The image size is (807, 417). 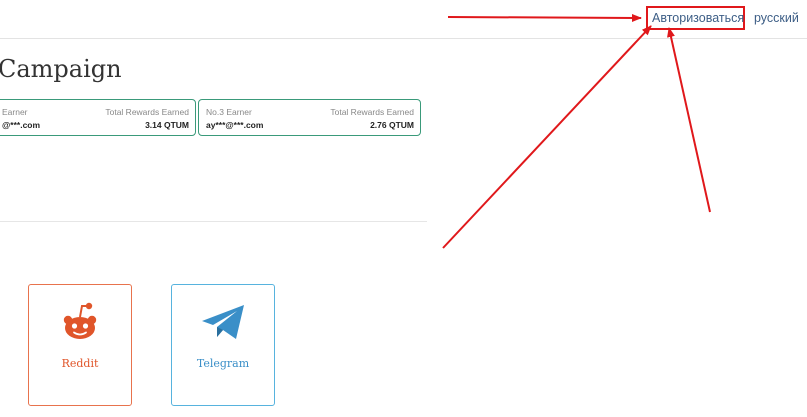 What do you see at coordinates (61, 69) in the screenshot?
I see `page-title: Campaign` at bounding box center [61, 69].